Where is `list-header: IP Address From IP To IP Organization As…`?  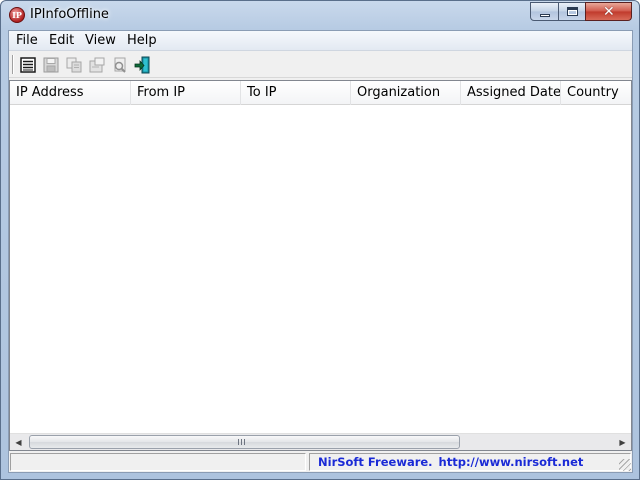
list-header: IP Address From IP To IP Organization As… is located at coordinates (320, 93).